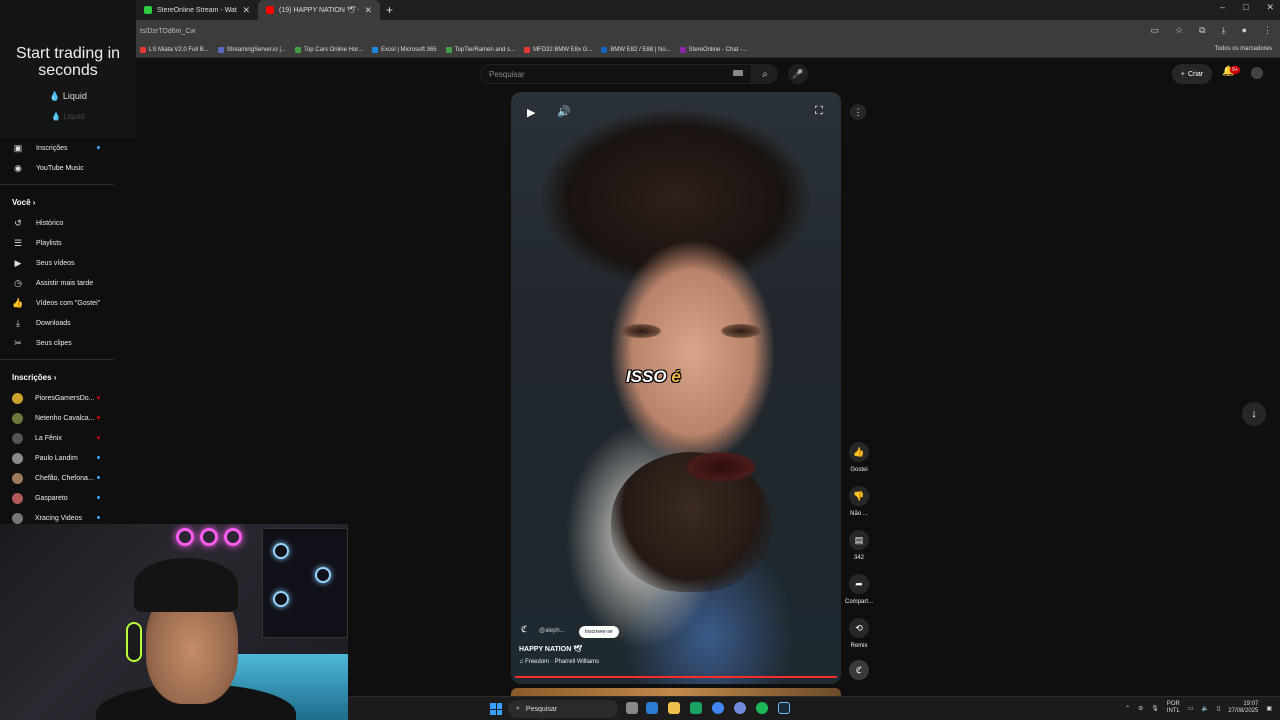 This screenshot has width=1280, height=720. I want to click on steam-icon, so click(784, 708).